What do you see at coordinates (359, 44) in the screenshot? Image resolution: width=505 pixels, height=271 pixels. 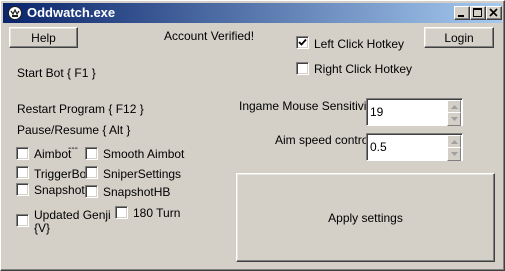 I see `left-click-hotkey-label: Left Click Hotkey` at bounding box center [359, 44].